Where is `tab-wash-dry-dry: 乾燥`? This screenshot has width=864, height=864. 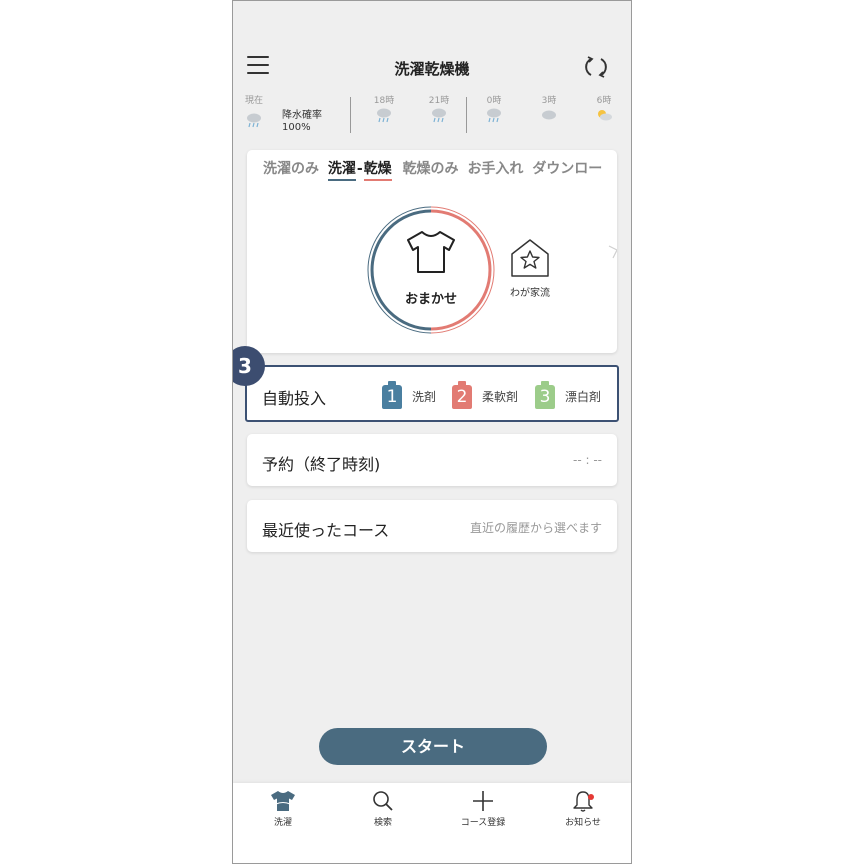 tab-wash-dry-dry: 乾燥 is located at coordinates (377, 169).